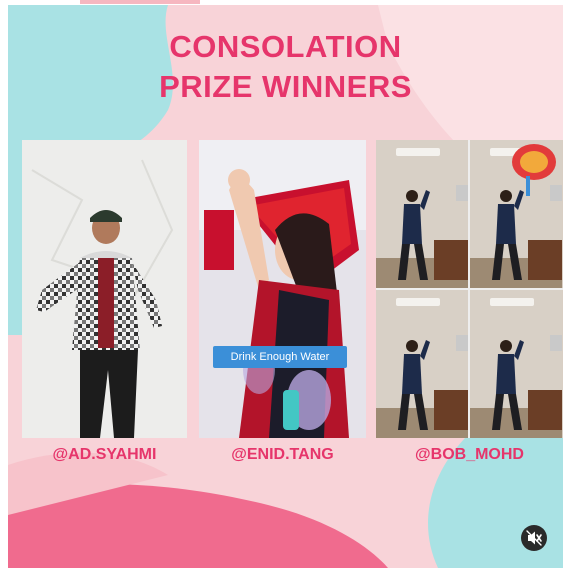 Image resolution: width=563 pixels, height=568 pixels. I want to click on speaker-muted-icon, so click(534, 538).